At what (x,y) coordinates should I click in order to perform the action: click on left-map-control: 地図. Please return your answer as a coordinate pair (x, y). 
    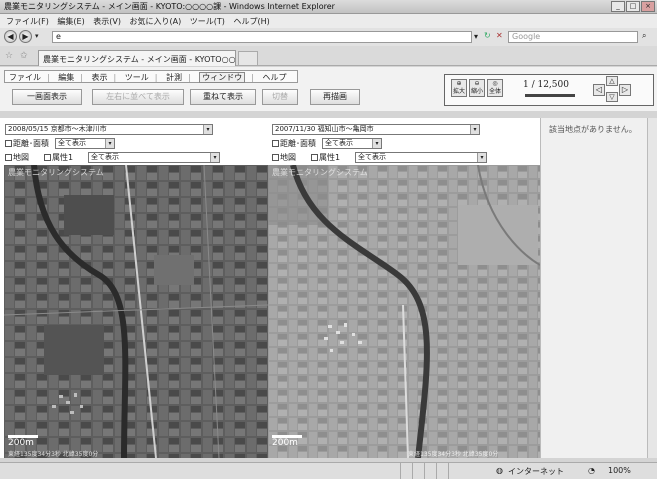
    Looking at the image, I should click on (17, 157).